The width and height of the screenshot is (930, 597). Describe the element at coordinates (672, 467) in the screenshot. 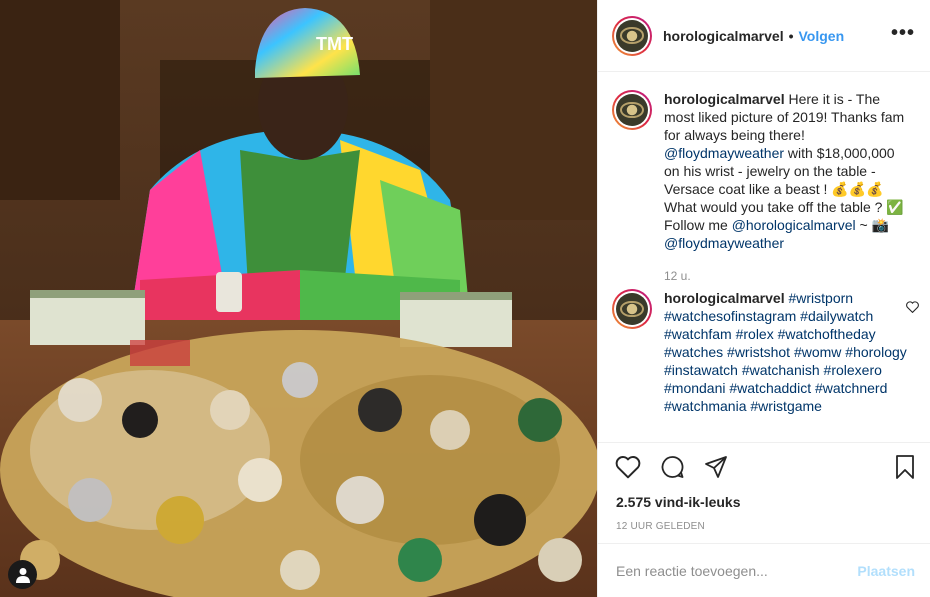

I see `comment-icon` at that location.